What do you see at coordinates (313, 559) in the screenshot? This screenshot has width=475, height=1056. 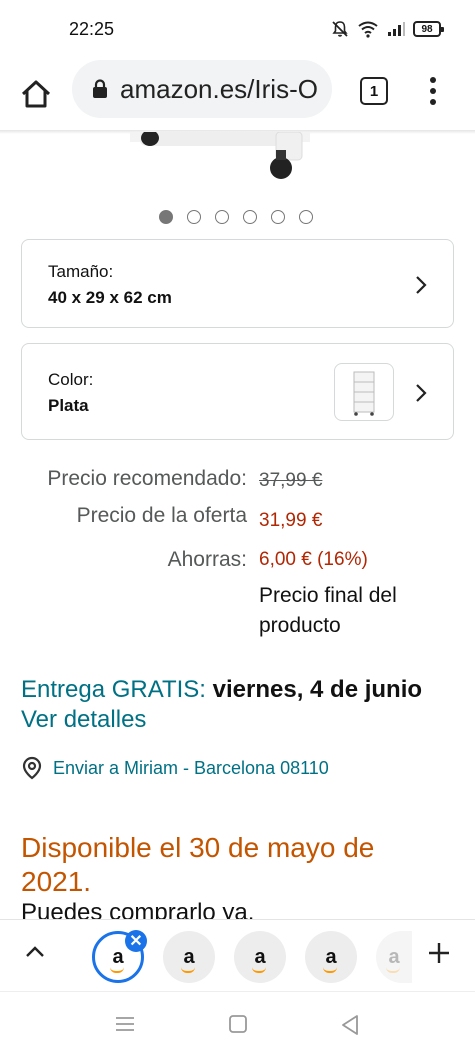 I see `savings-value: 6,00 € (16%)` at bounding box center [313, 559].